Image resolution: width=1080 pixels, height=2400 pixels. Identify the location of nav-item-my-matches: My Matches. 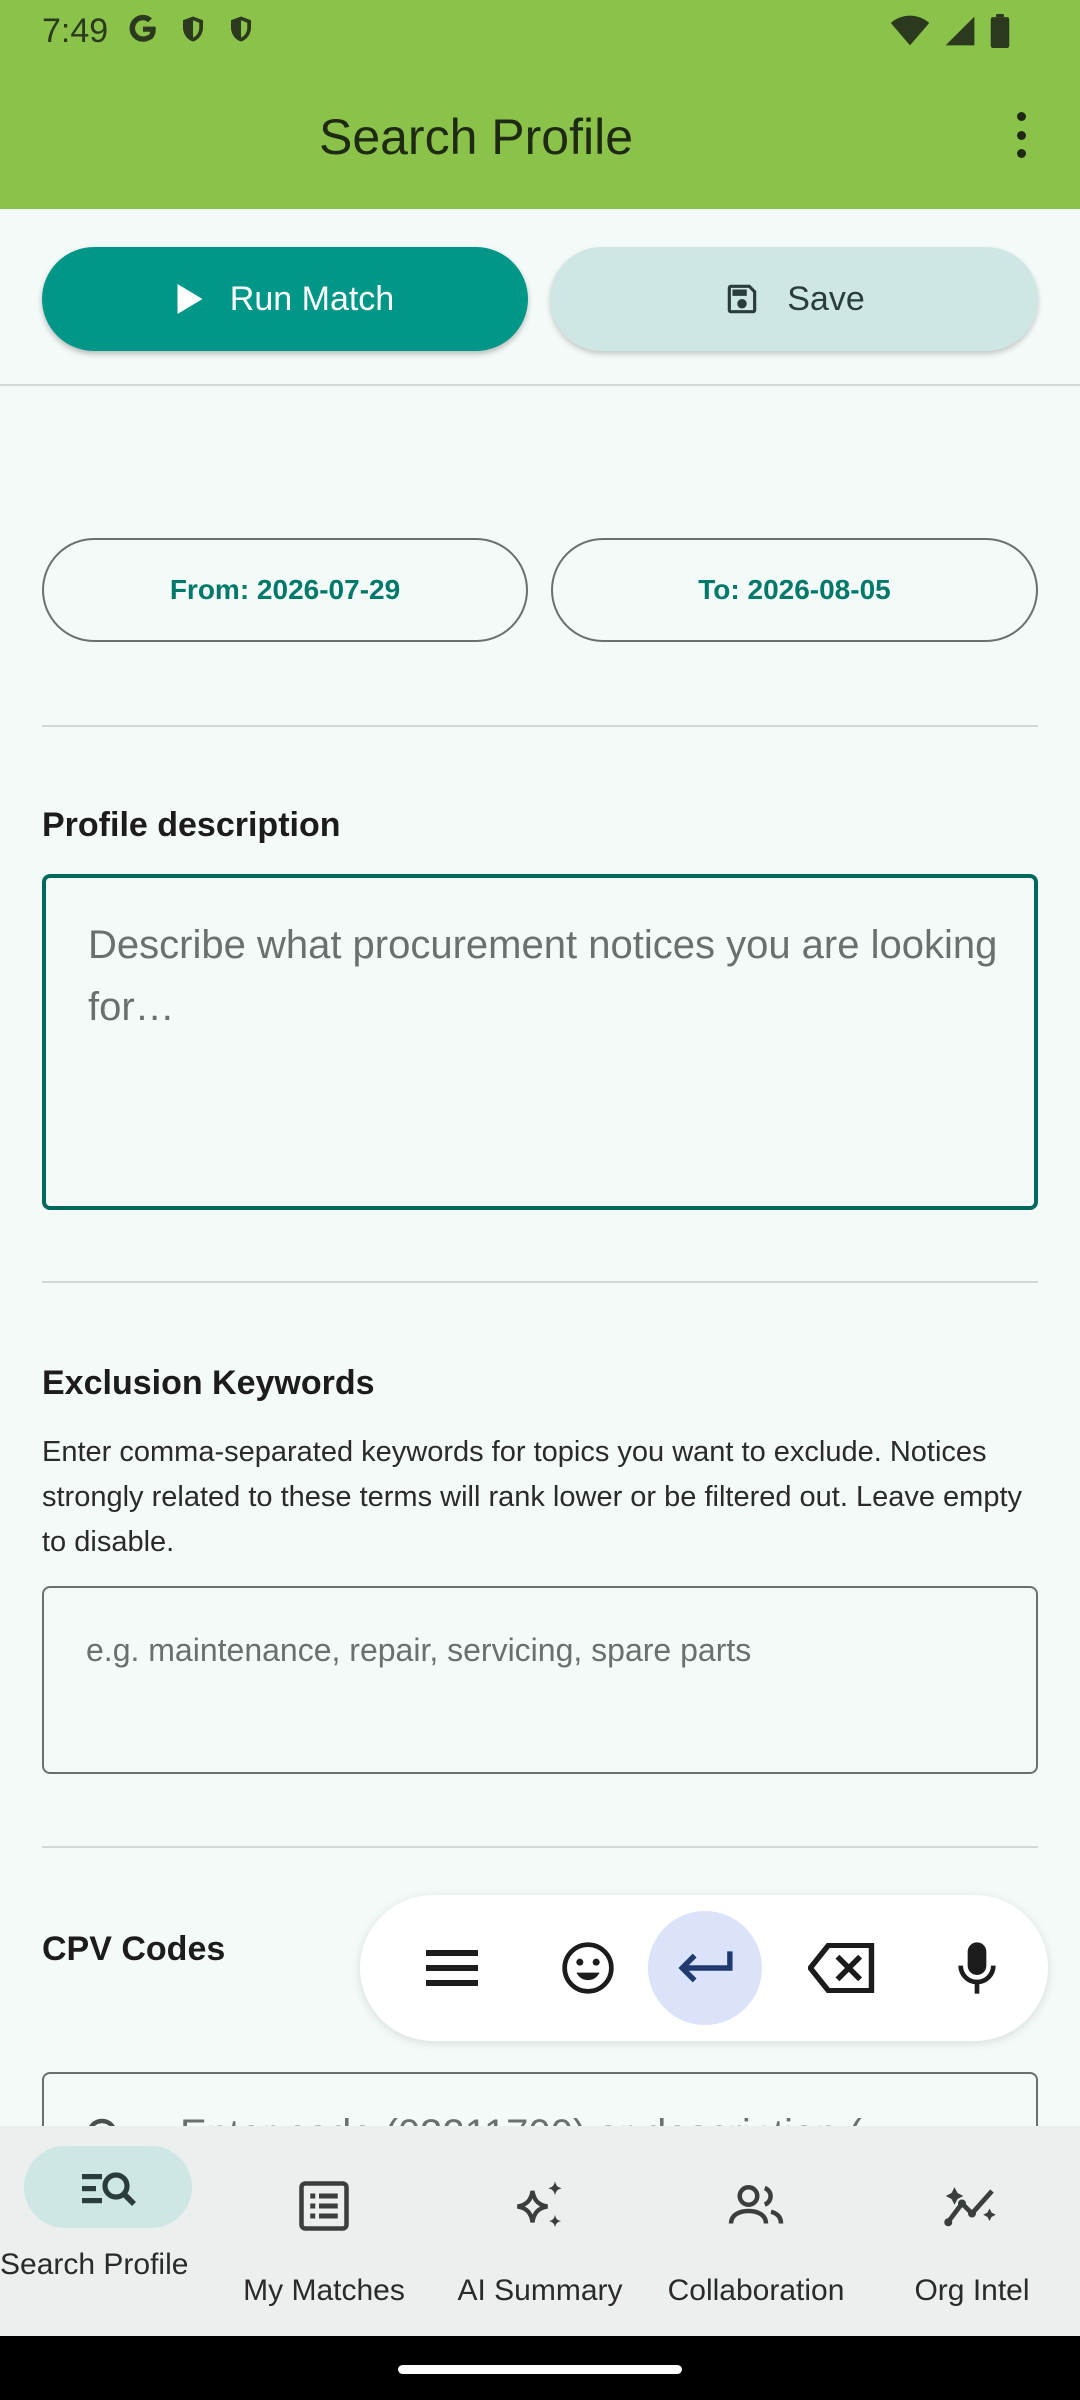
(324, 2231).